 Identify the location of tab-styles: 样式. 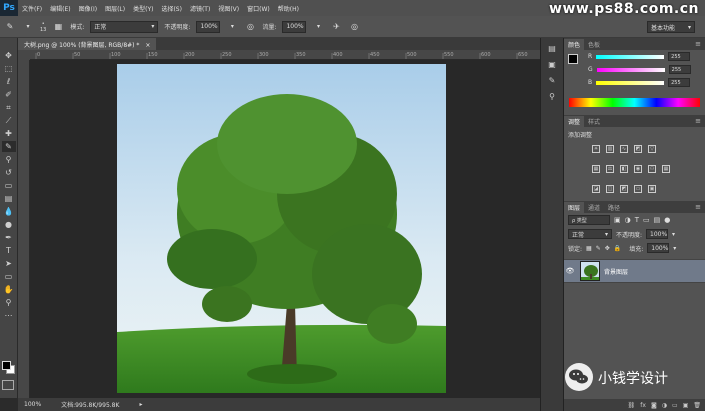
(594, 121).